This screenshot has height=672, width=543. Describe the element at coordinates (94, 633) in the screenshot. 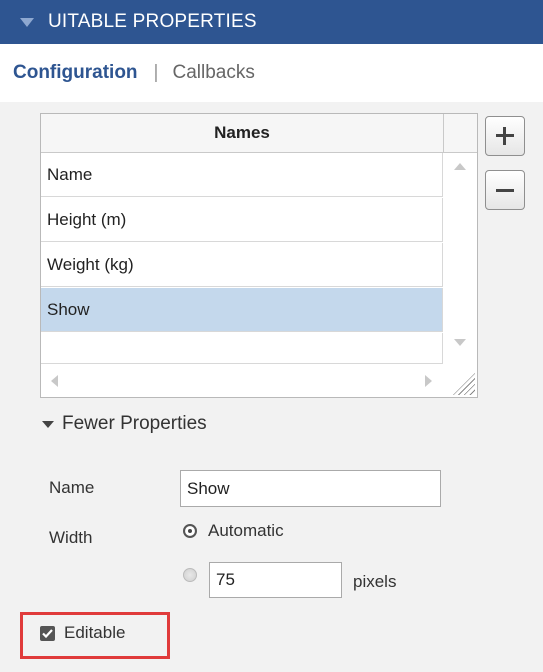

I see `editable-label: Editable` at that location.